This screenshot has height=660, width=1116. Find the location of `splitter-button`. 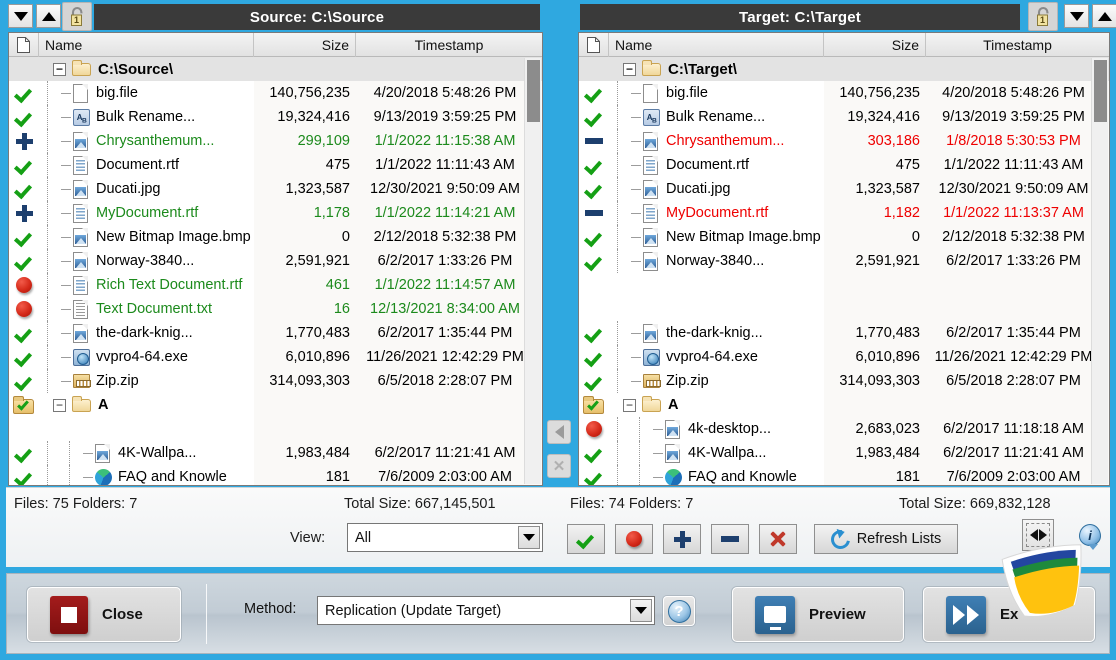

splitter-button is located at coordinates (1038, 535).